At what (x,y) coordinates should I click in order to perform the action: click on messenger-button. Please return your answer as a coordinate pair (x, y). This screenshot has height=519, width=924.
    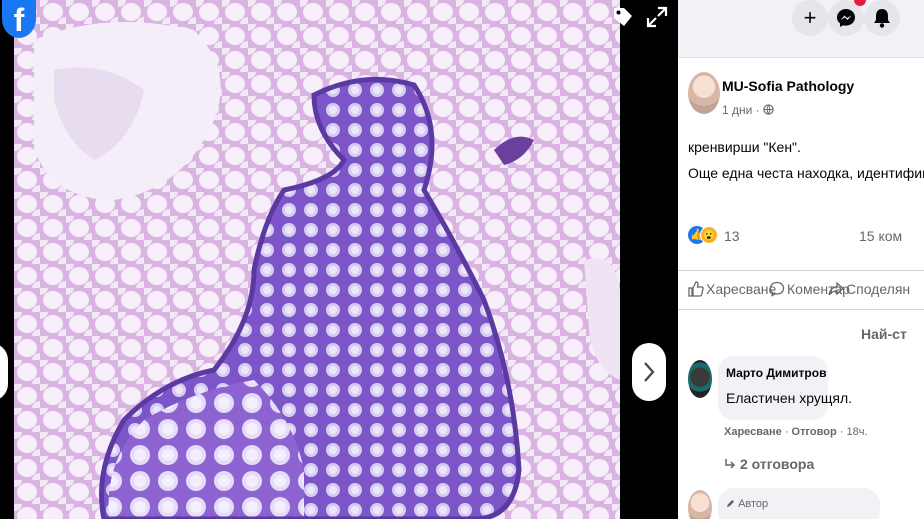
    Looking at the image, I should click on (847, 18).